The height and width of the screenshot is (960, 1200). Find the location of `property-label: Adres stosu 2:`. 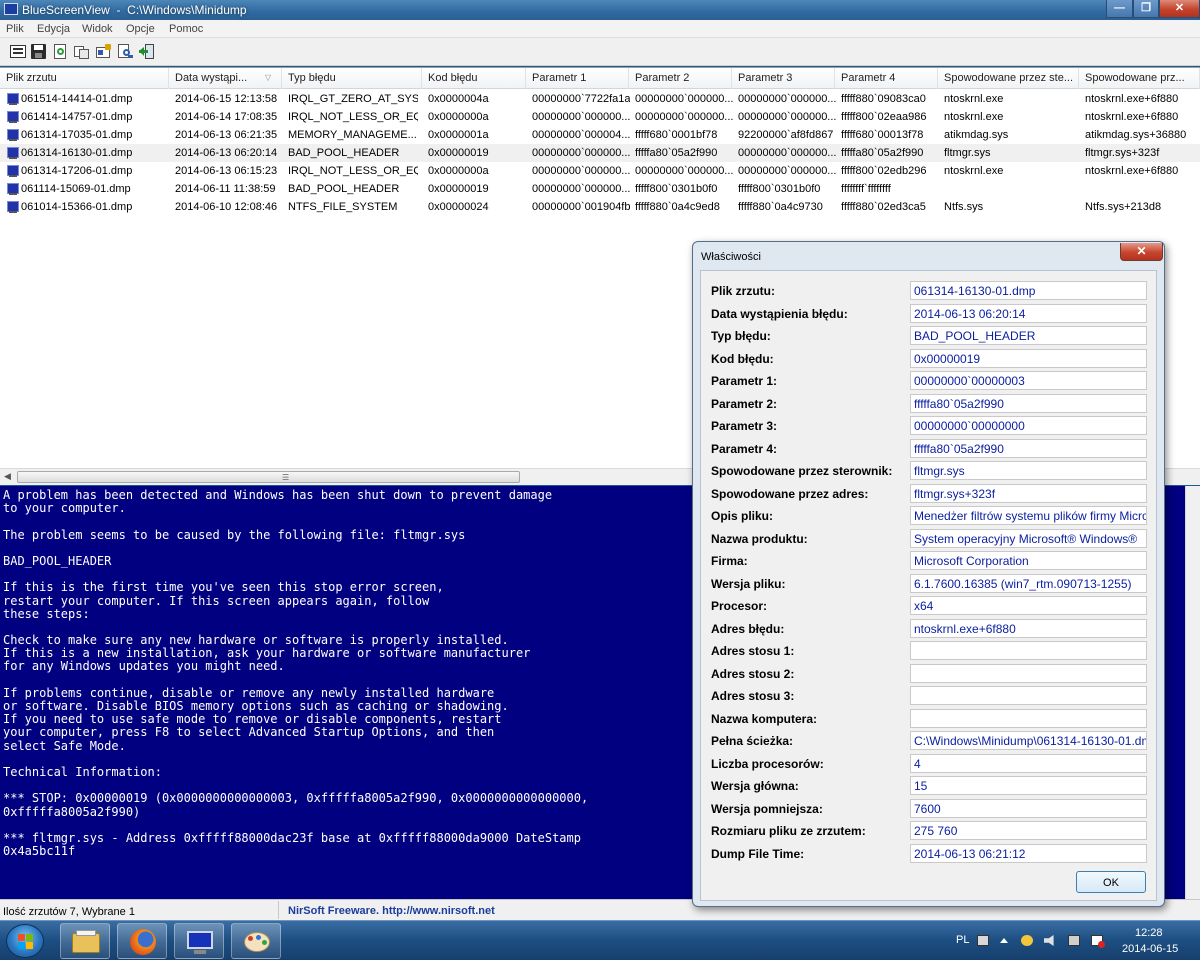

property-label: Adres stosu 2: is located at coordinates (753, 673).